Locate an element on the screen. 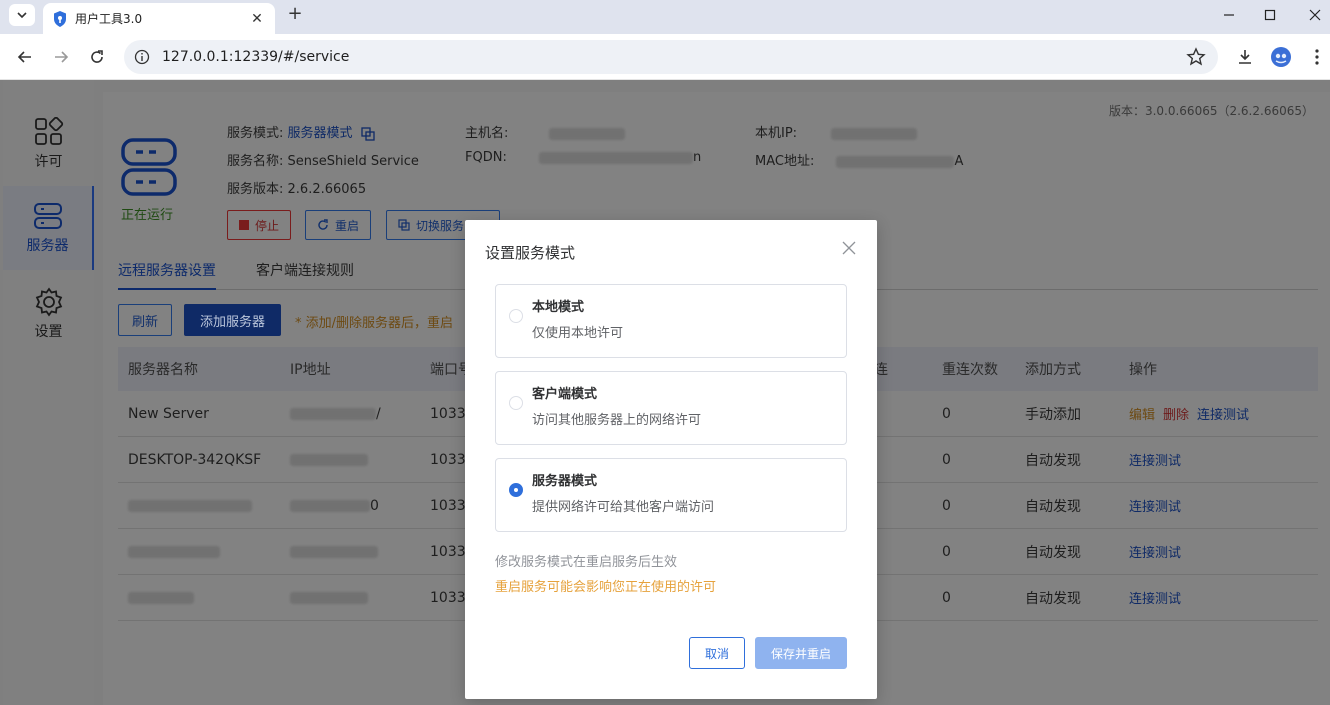 The height and width of the screenshot is (705, 1330). new-tab-button: + is located at coordinates (295, 14).